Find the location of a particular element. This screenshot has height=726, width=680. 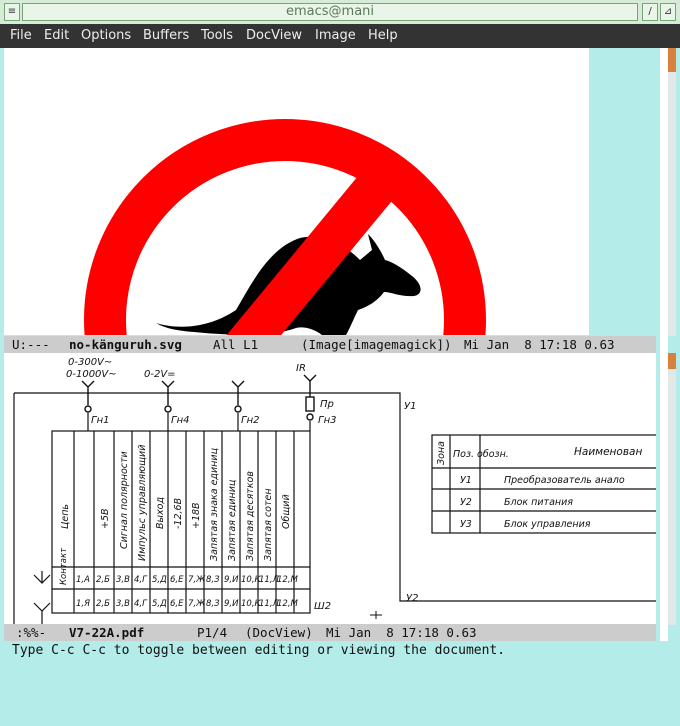

window-divider is located at coordinates (664, 348).